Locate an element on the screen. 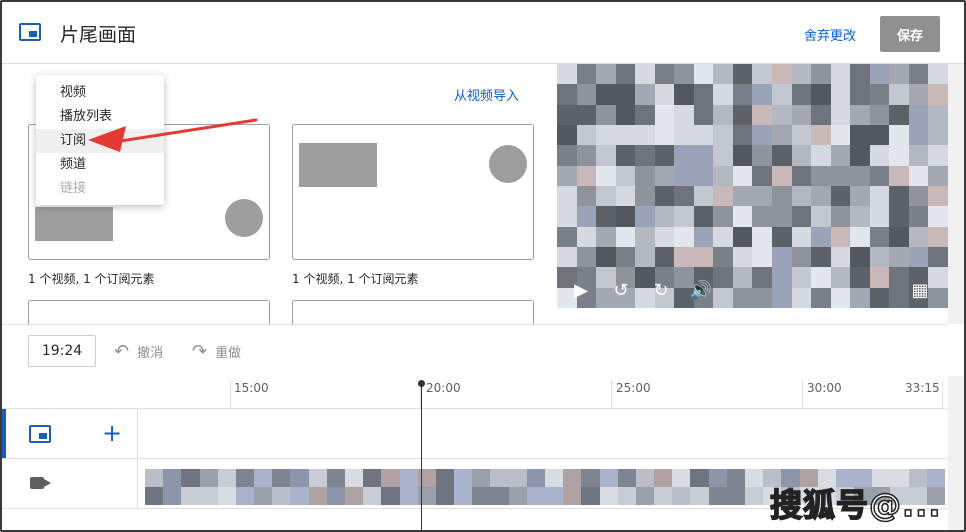  tick-label: 25:00 is located at coordinates (633, 388).